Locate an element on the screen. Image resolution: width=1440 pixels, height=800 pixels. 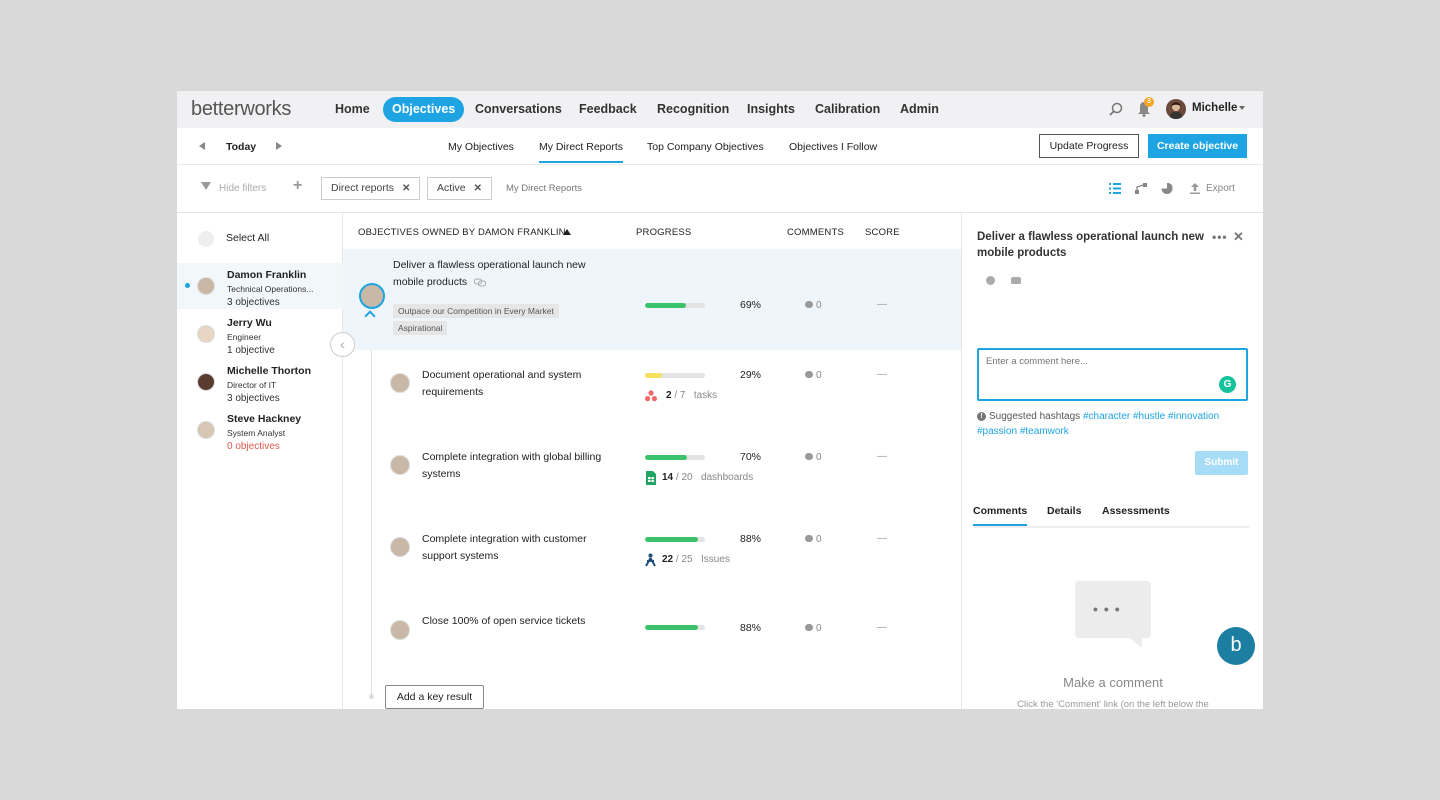
tag-parent-objective: Outpace our Competition in Every Market is located at coordinates (476, 311).